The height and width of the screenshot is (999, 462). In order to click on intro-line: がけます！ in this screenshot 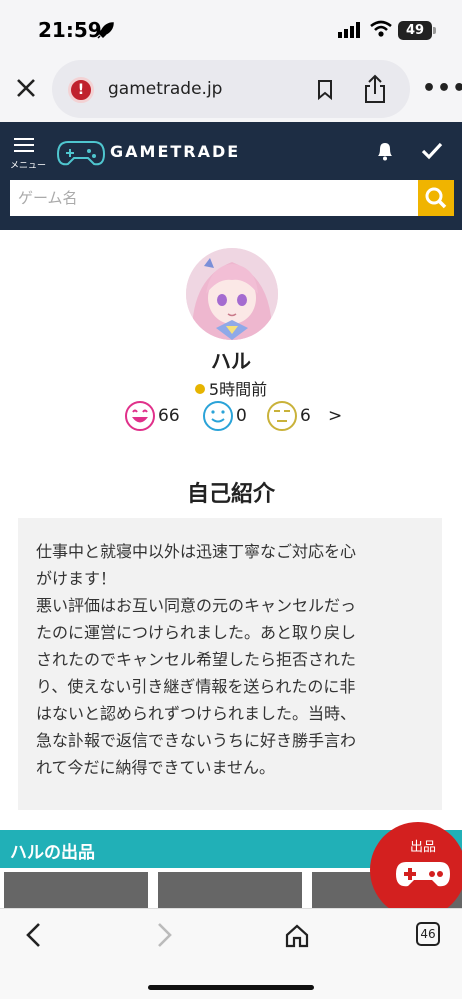, I will do `click(76, 578)`.